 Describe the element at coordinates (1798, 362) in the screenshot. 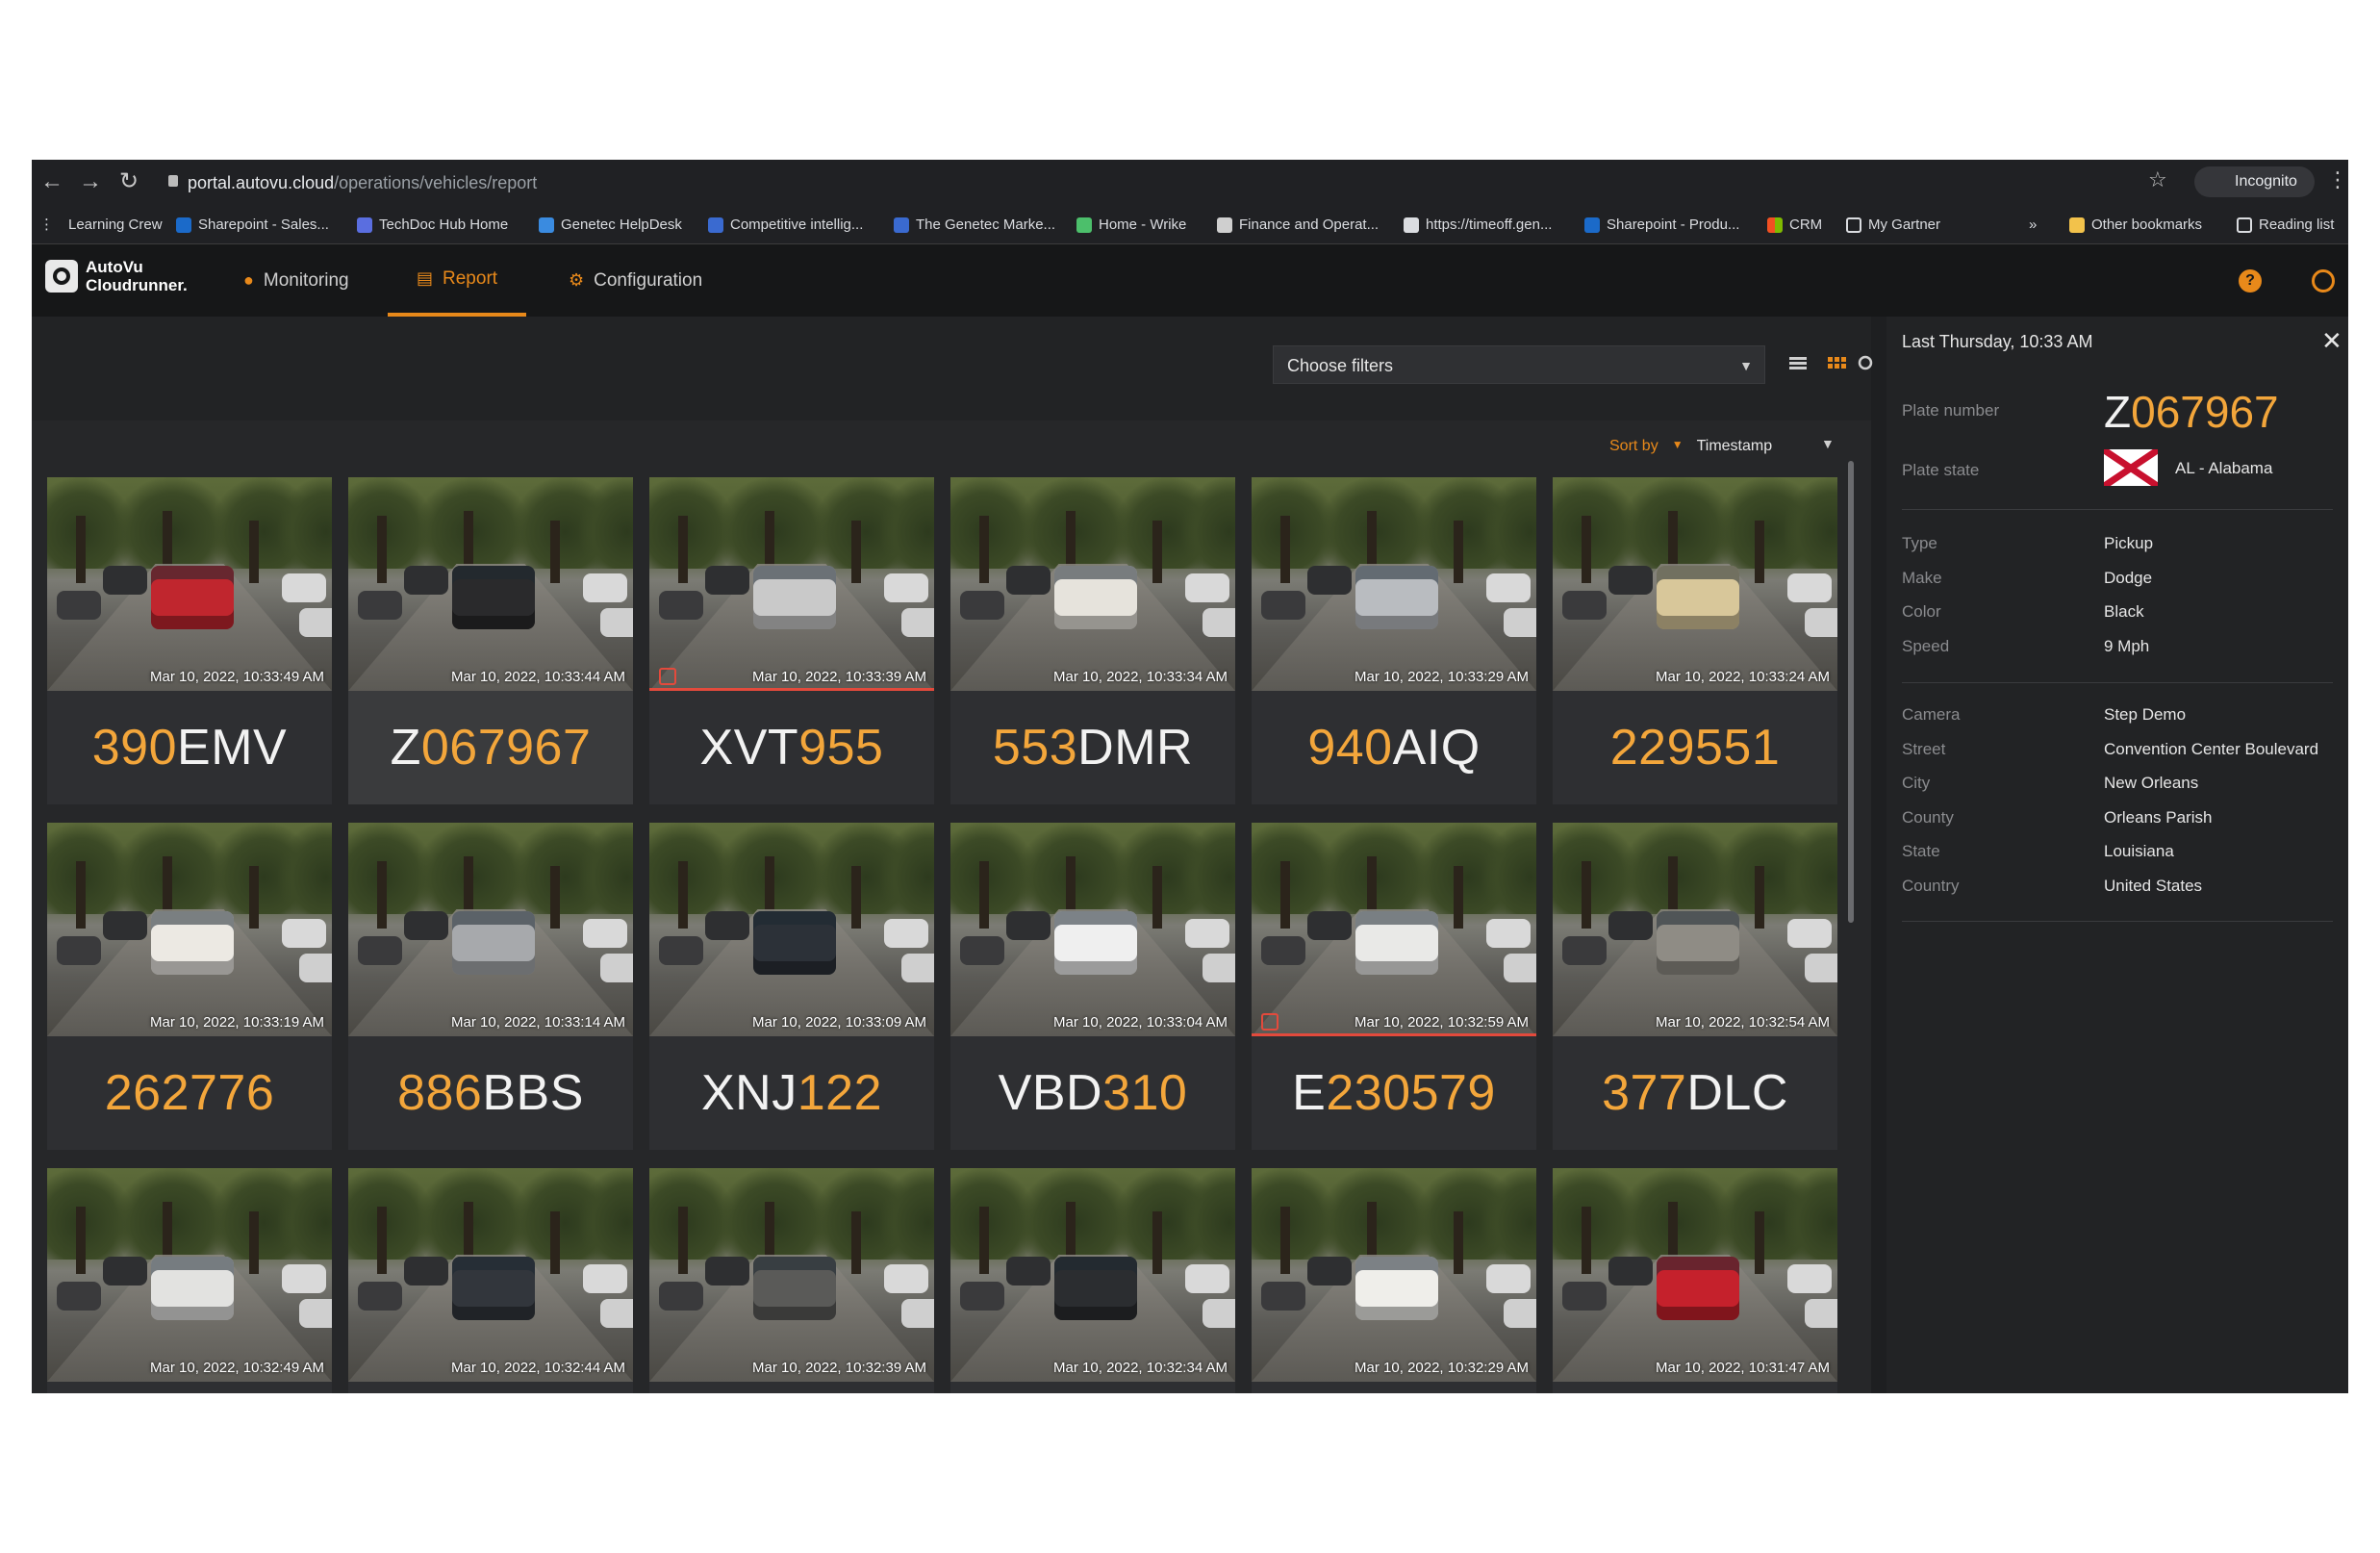

I see `list-view-icon` at that location.